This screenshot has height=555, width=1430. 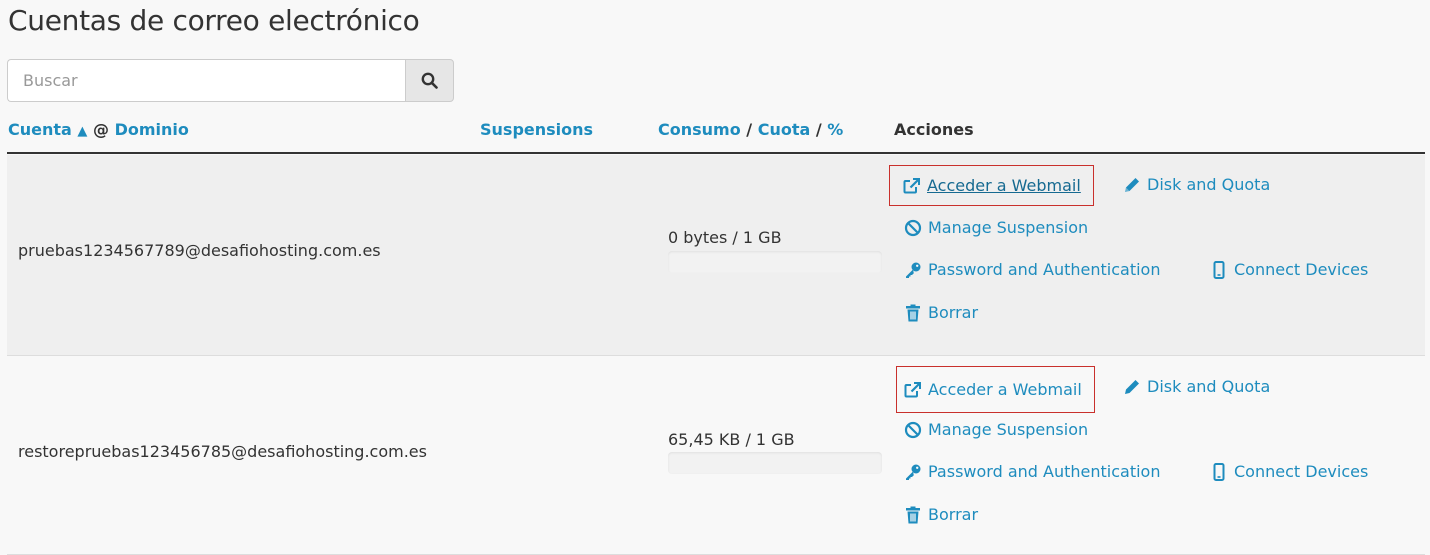 I want to click on header-usage: Consumo / Cuota / %, so click(x=750, y=129).